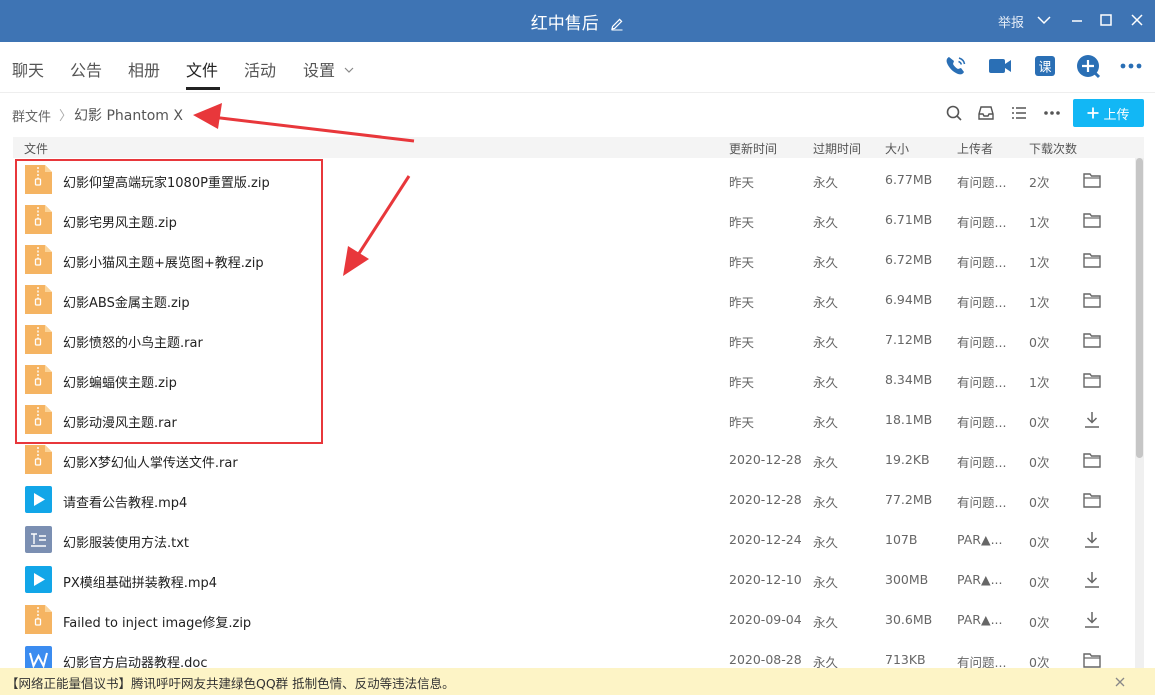 This screenshot has width=1155, height=695. What do you see at coordinates (140, 581) in the screenshot?
I see `file-name: PX模组基础拼装教程.mp4` at bounding box center [140, 581].